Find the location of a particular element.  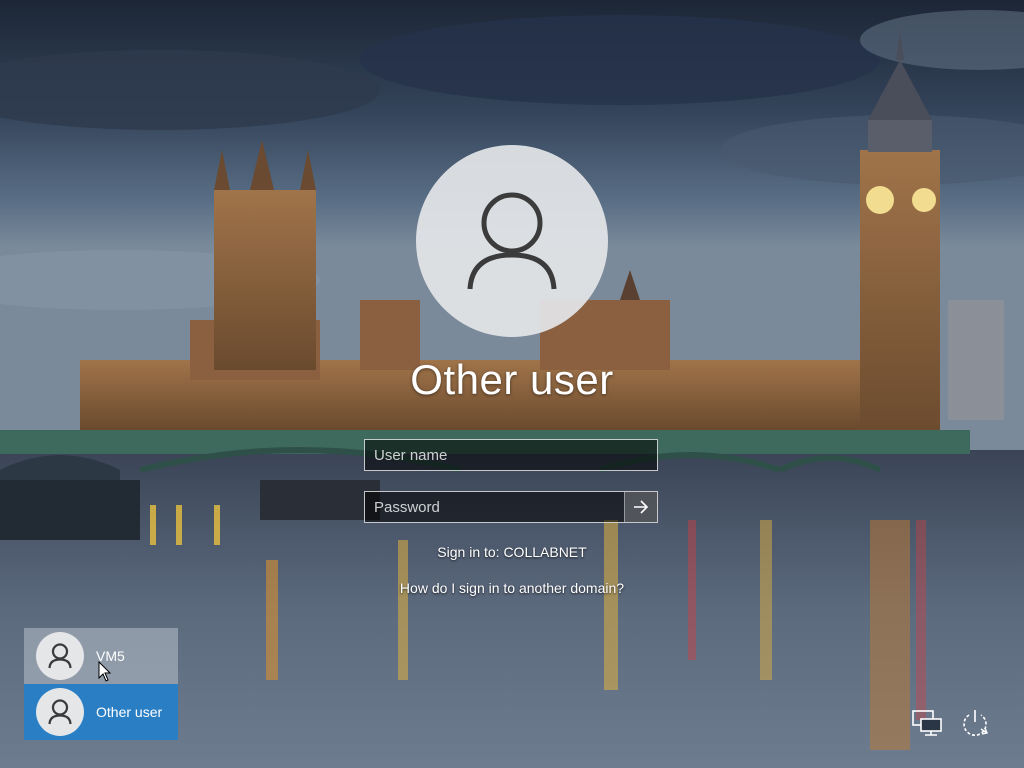

submit-button is located at coordinates (640, 507).